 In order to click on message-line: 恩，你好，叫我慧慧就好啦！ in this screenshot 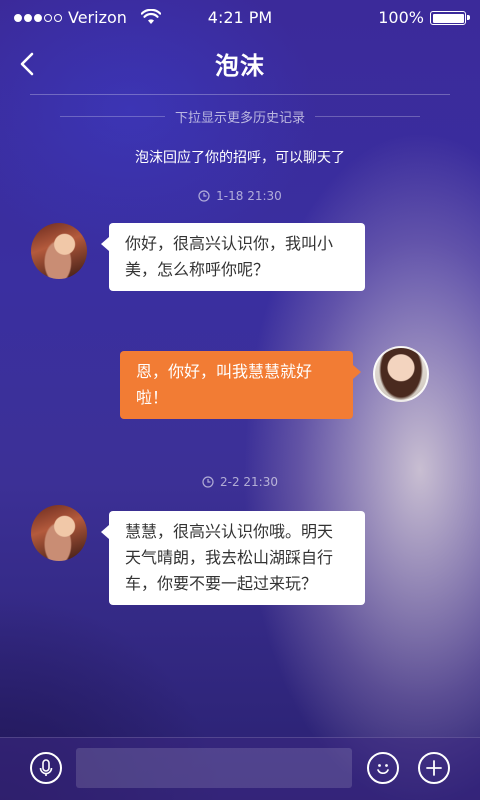, I will do `click(224, 384)`.